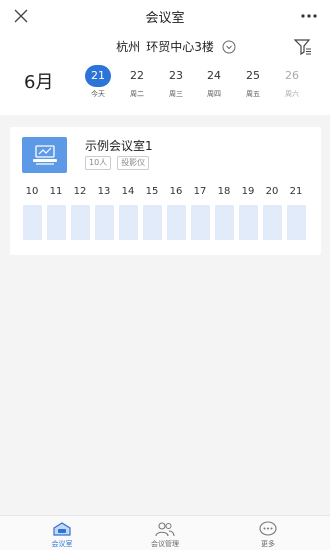  What do you see at coordinates (62, 544) in the screenshot?
I see `tab-label: 会议室` at bounding box center [62, 544].